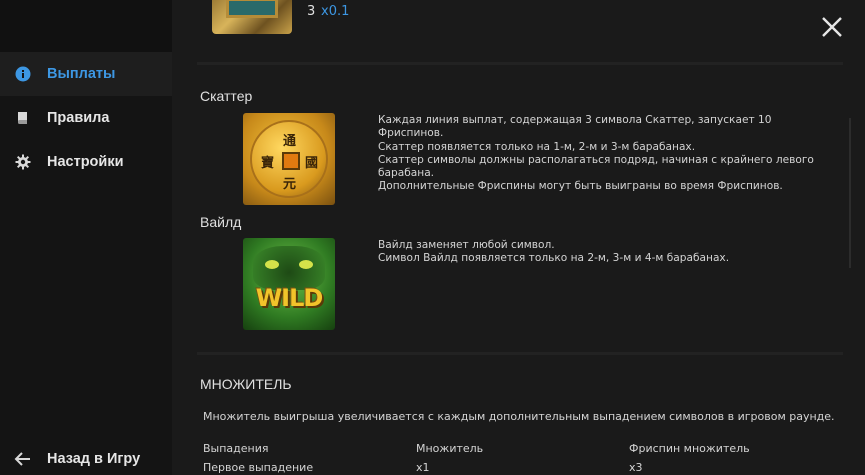  I want to click on wild-symbol-text: WILD, so click(289, 298).